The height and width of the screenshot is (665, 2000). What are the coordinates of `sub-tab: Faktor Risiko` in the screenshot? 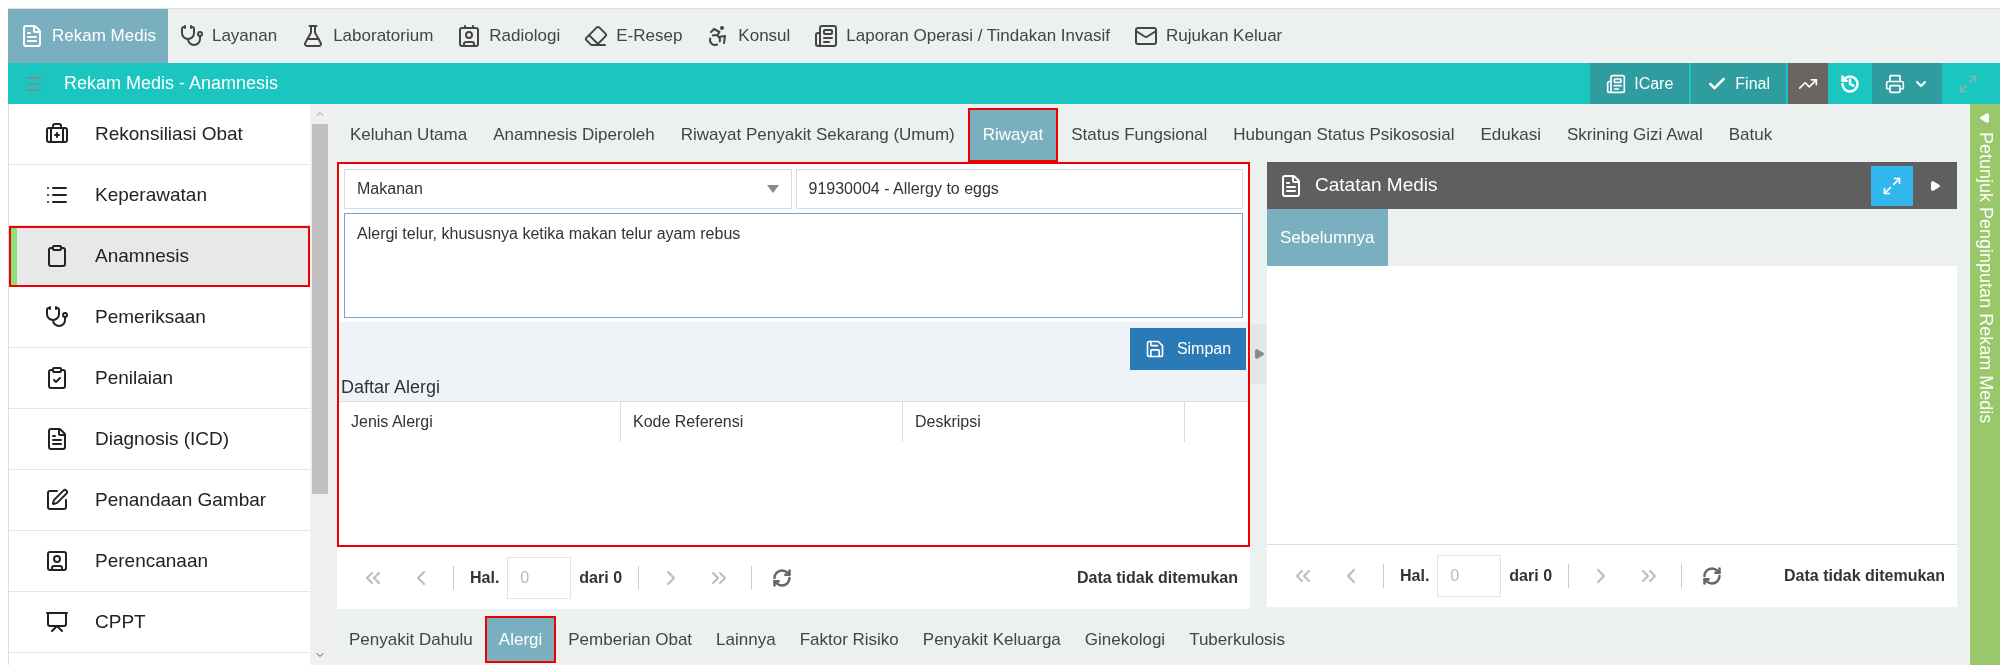 It's located at (849, 639).